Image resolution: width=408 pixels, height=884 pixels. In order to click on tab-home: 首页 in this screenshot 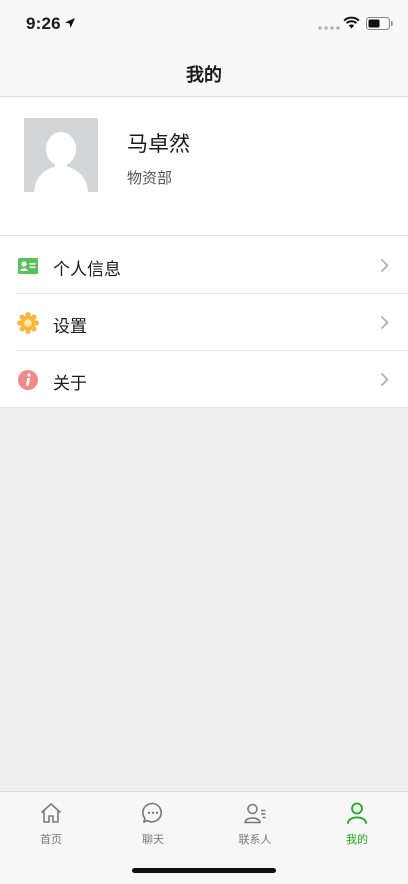, I will do `click(51, 822)`.